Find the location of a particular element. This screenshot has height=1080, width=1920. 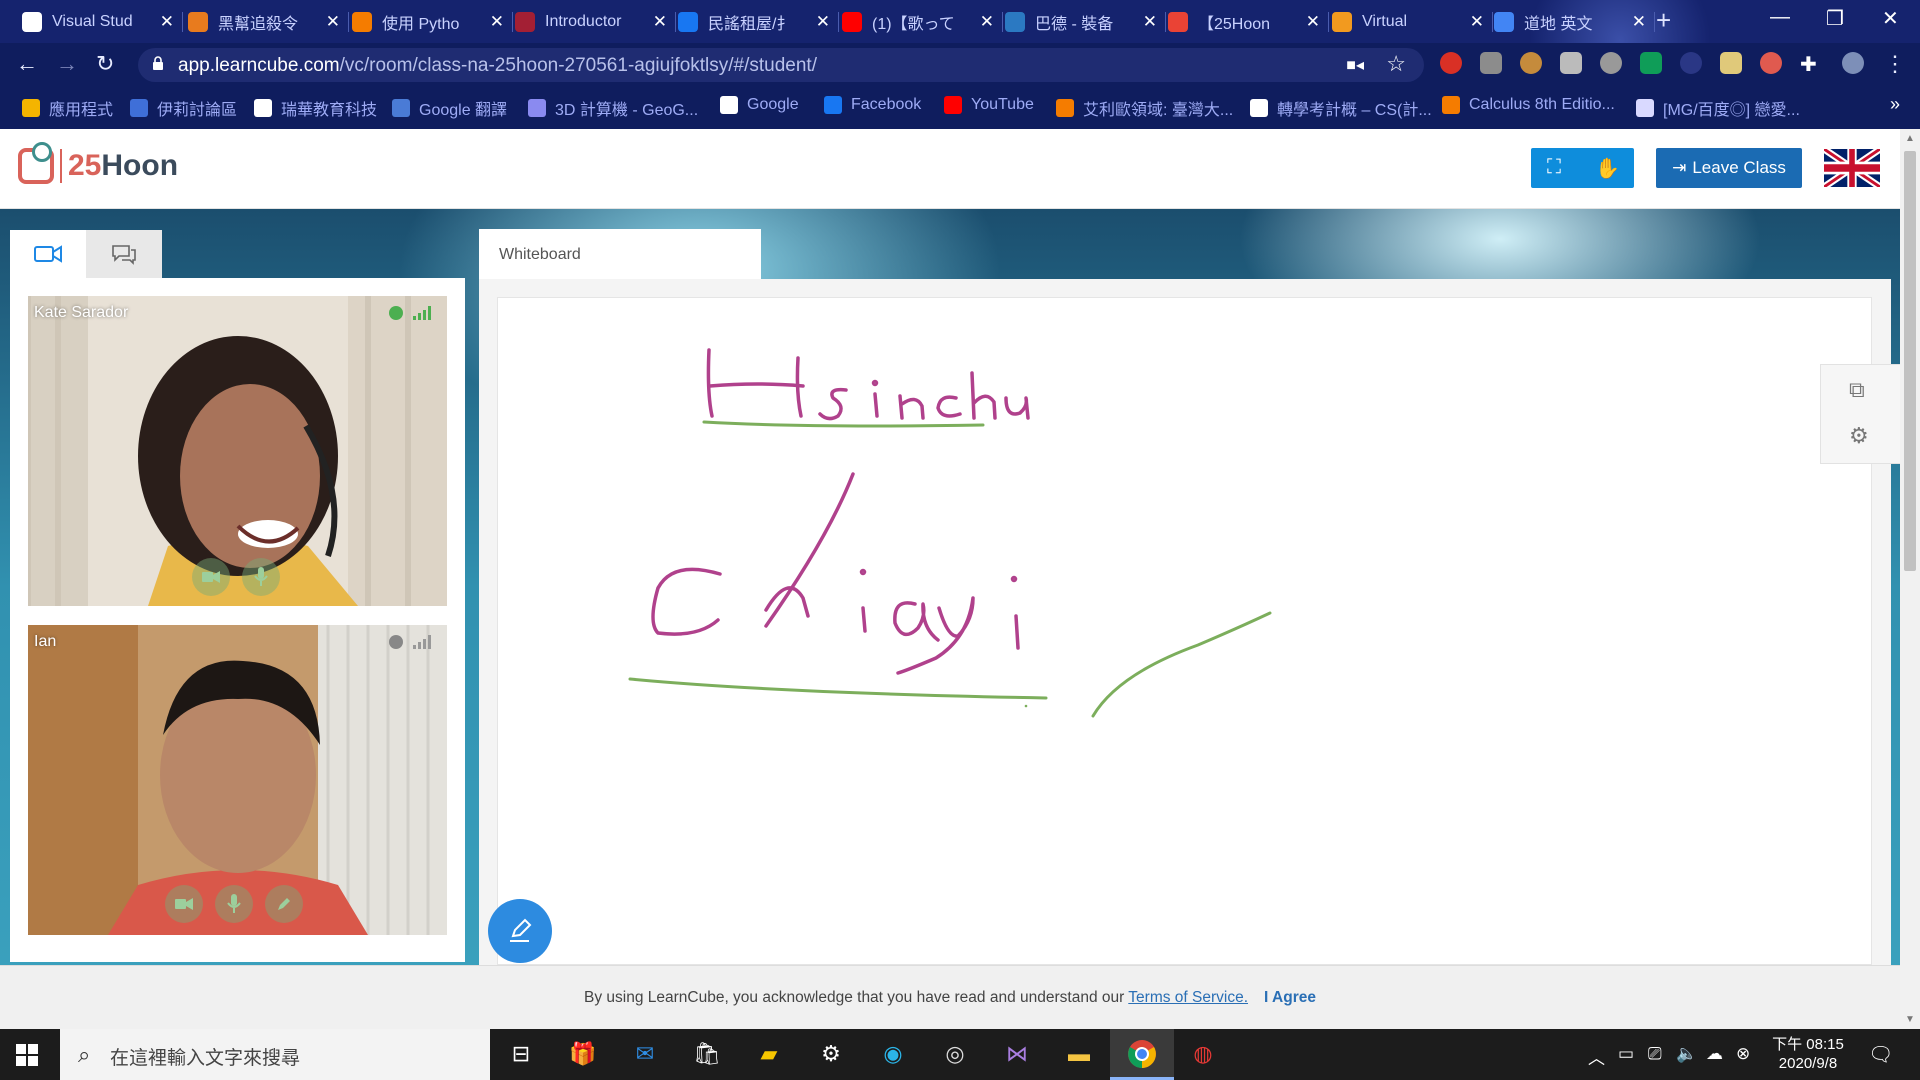

profile-avatar is located at coordinates (1853, 63).